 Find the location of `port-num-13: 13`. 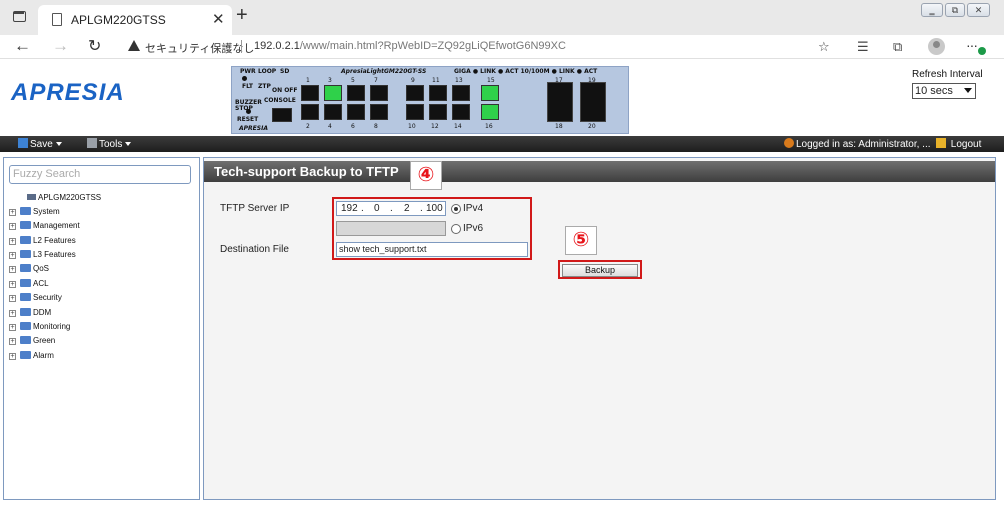

port-num-13: 13 is located at coordinates (459, 80).